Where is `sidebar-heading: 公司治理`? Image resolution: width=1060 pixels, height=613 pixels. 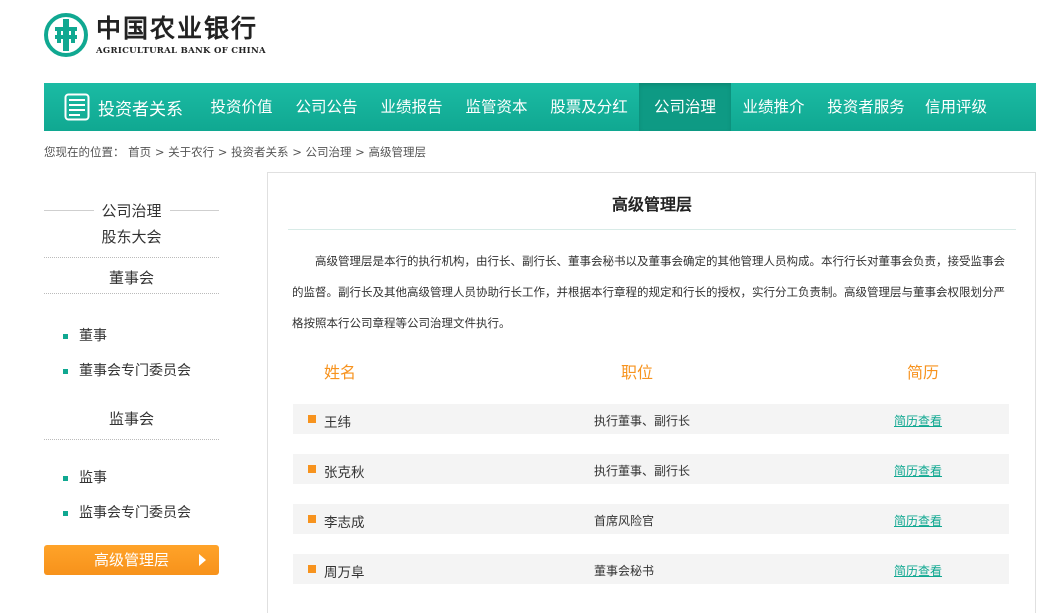
sidebar-heading: 公司治理 is located at coordinates (132, 210).